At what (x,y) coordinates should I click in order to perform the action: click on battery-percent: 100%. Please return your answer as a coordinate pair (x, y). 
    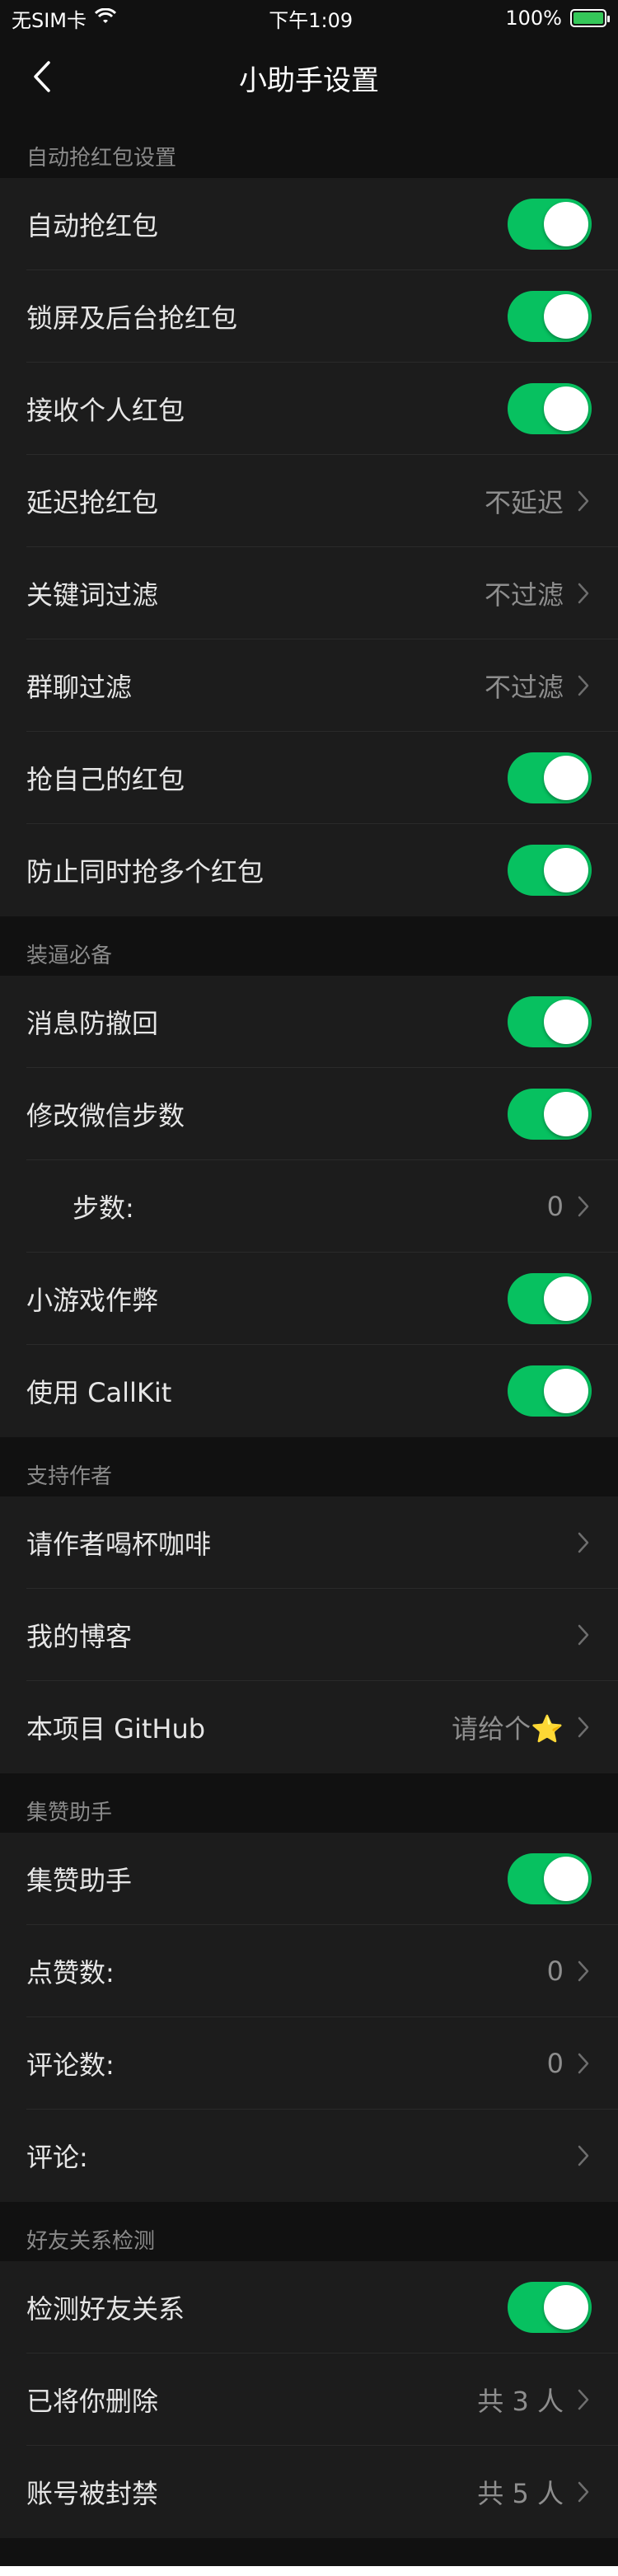
    Looking at the image, I should click on (533, 18).